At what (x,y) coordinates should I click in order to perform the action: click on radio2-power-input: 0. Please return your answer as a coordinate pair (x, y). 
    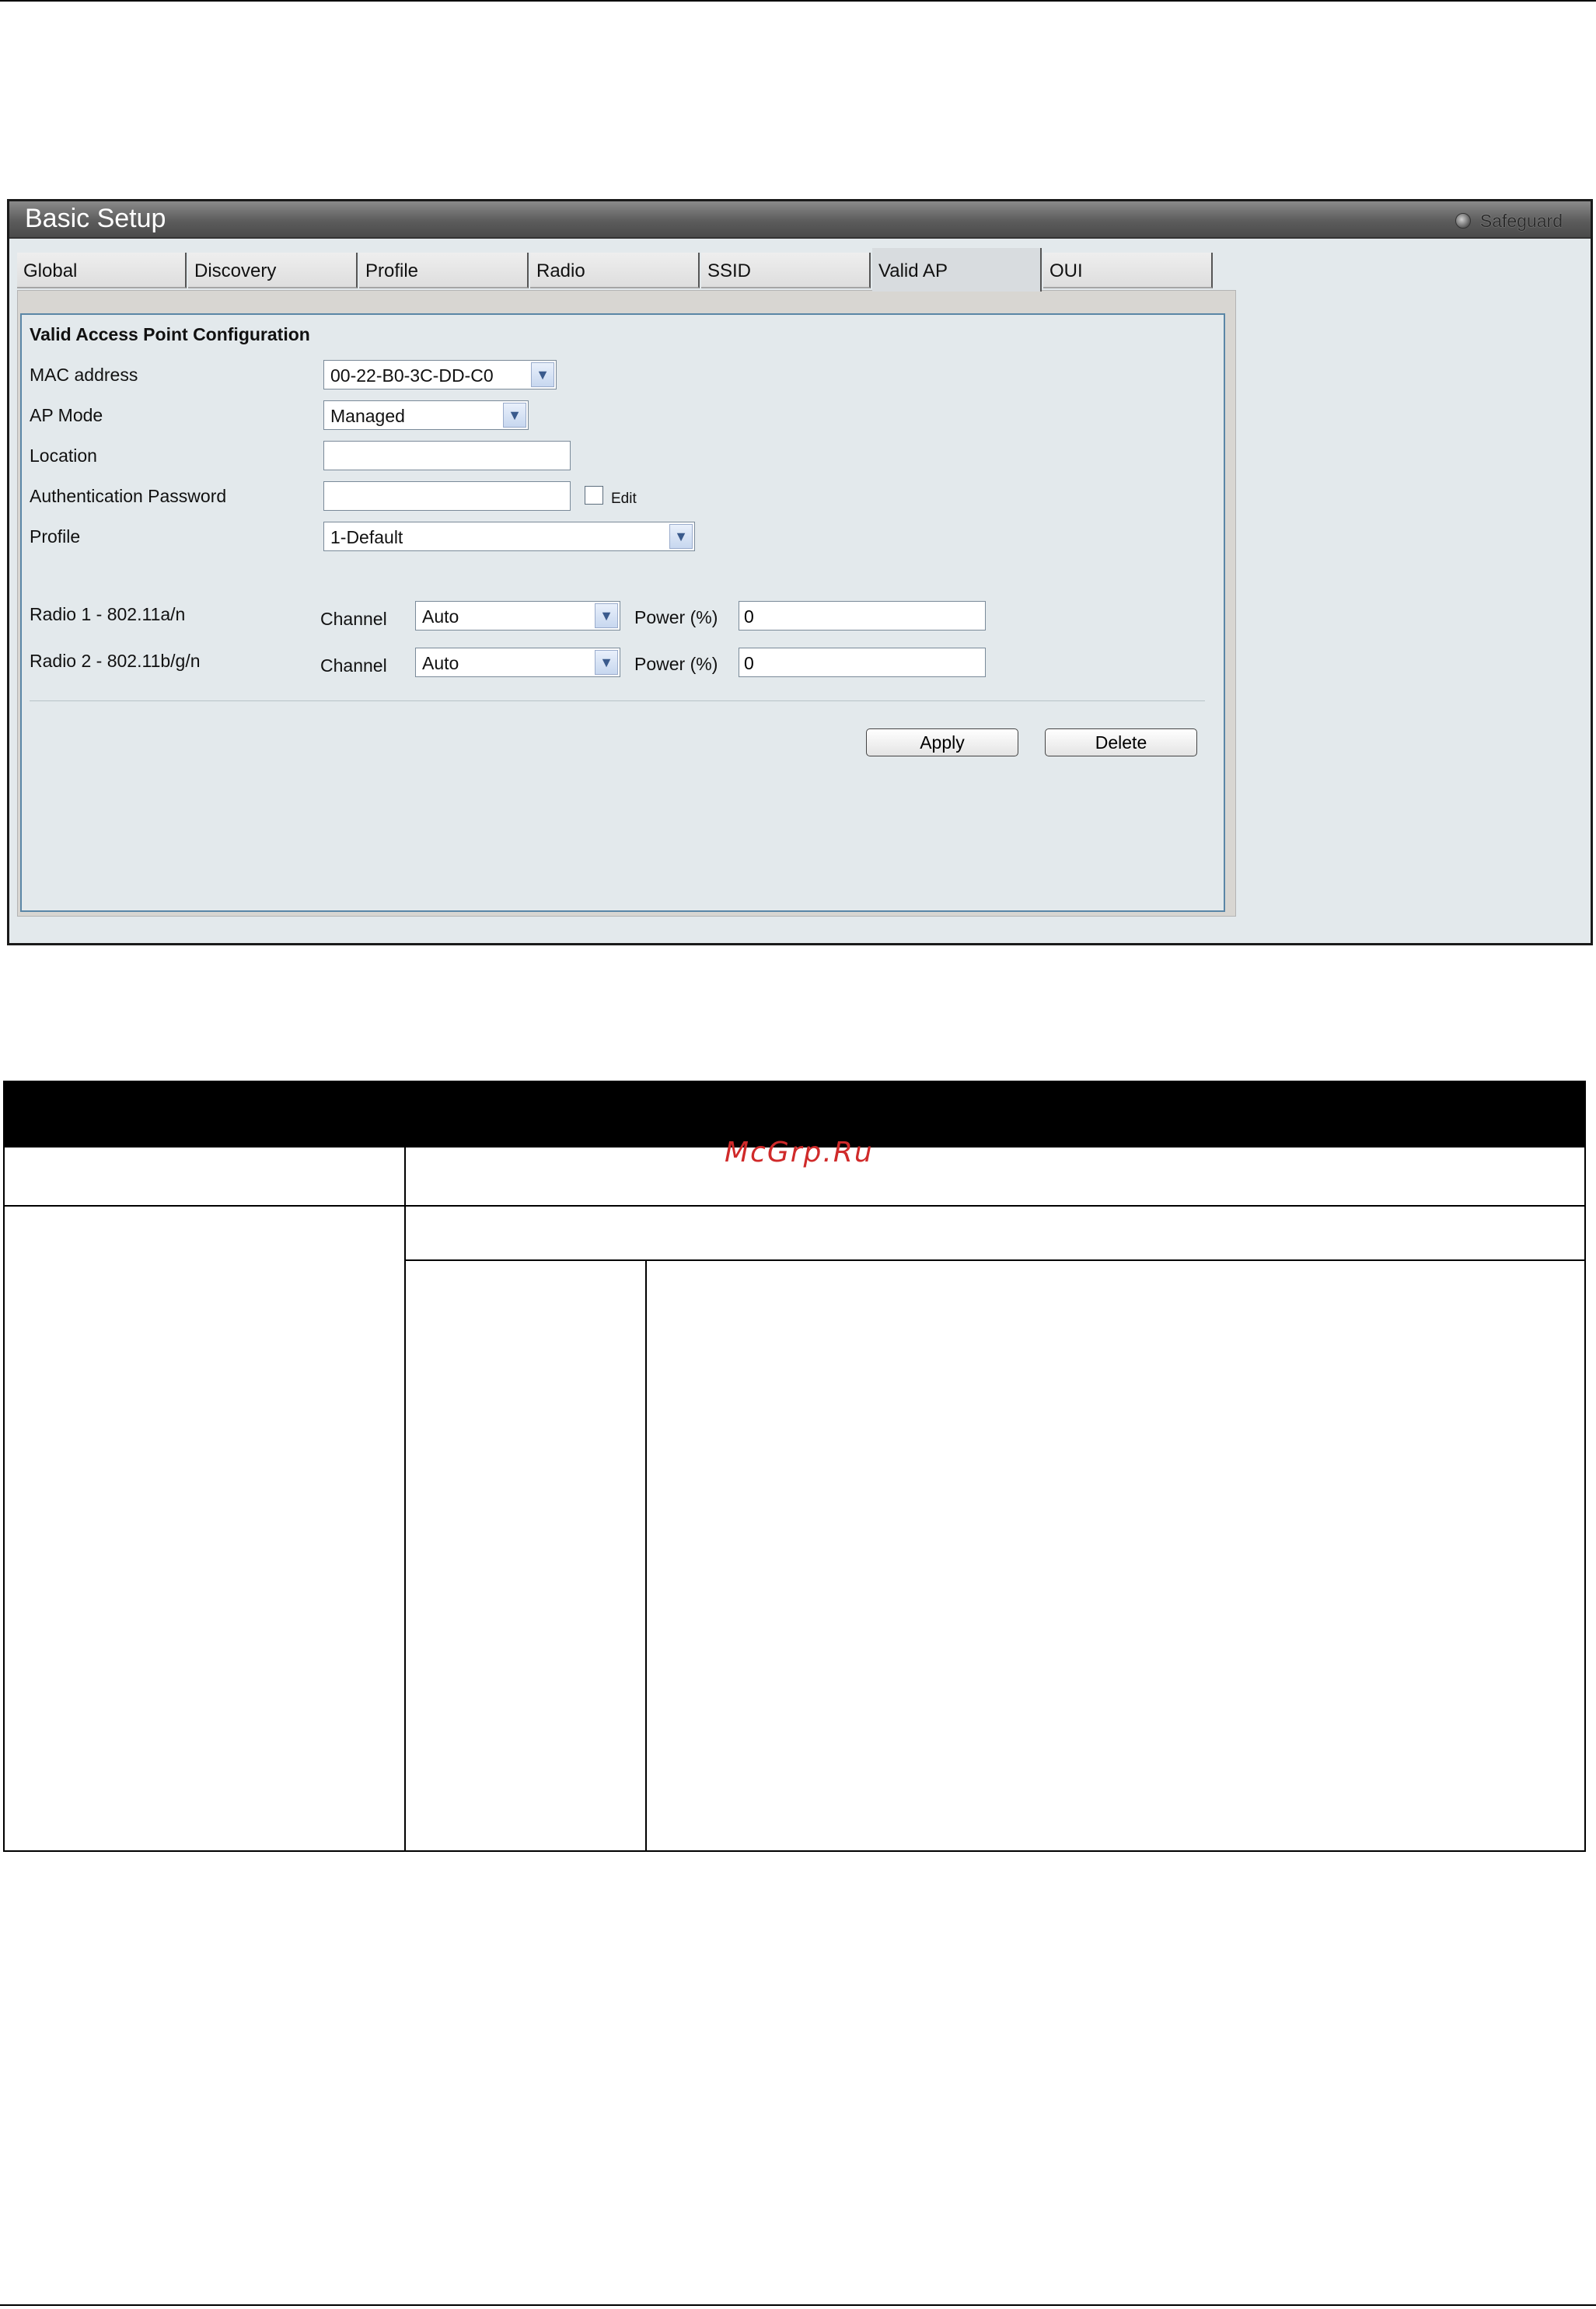
    Looking at the image, I should click on (862, 662).